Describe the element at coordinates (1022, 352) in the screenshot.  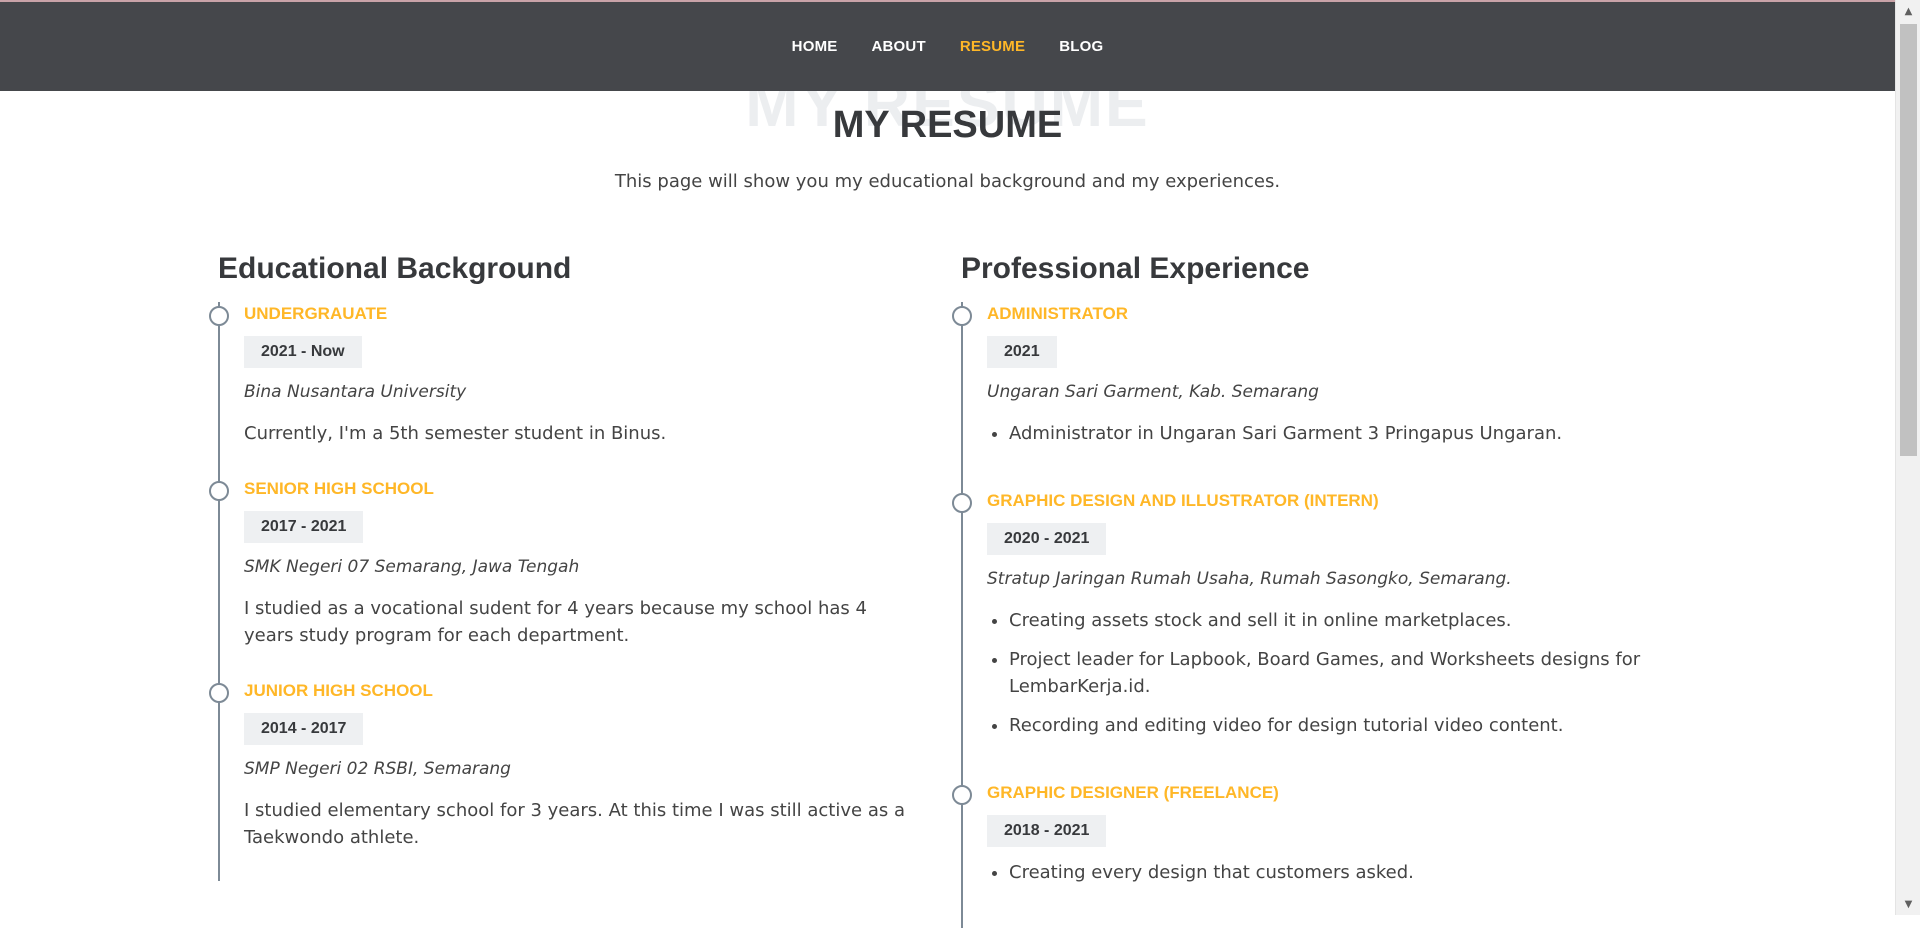
I see `experience-item-date: 2021` at that location.